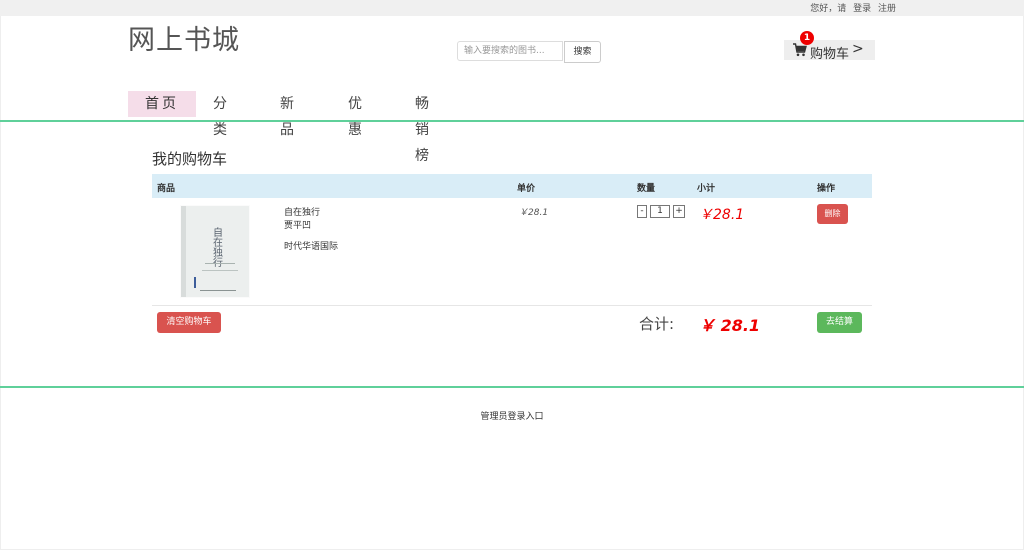 The width and height of the screenshot is (1024, 550). I want to click on admin-login-link: 管理员登录入口, so click(512, 415).